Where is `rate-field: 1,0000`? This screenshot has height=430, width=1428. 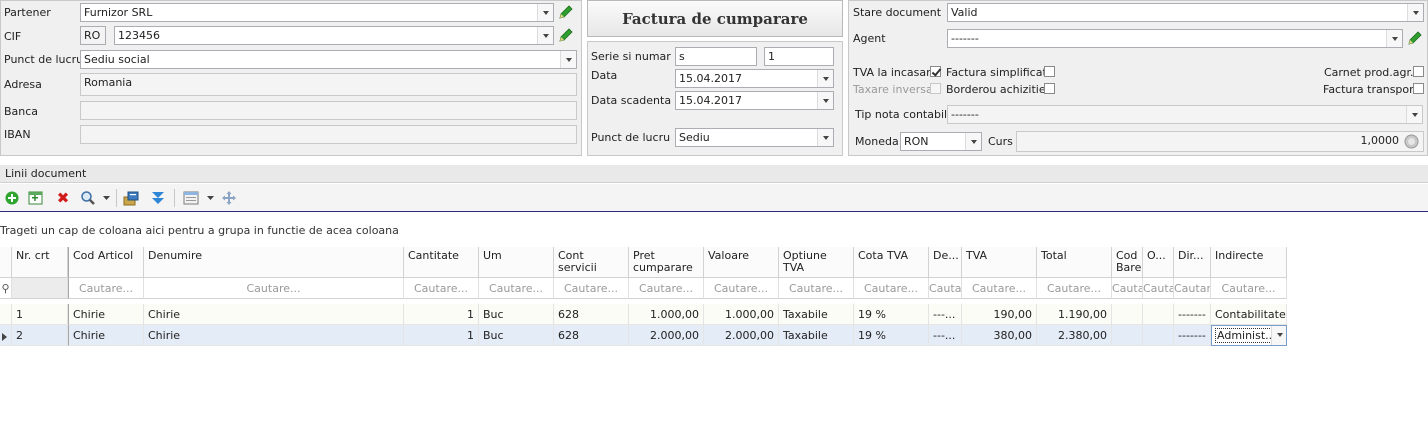 rate-field: 1,0000 is located at coordinates (1220, 141).